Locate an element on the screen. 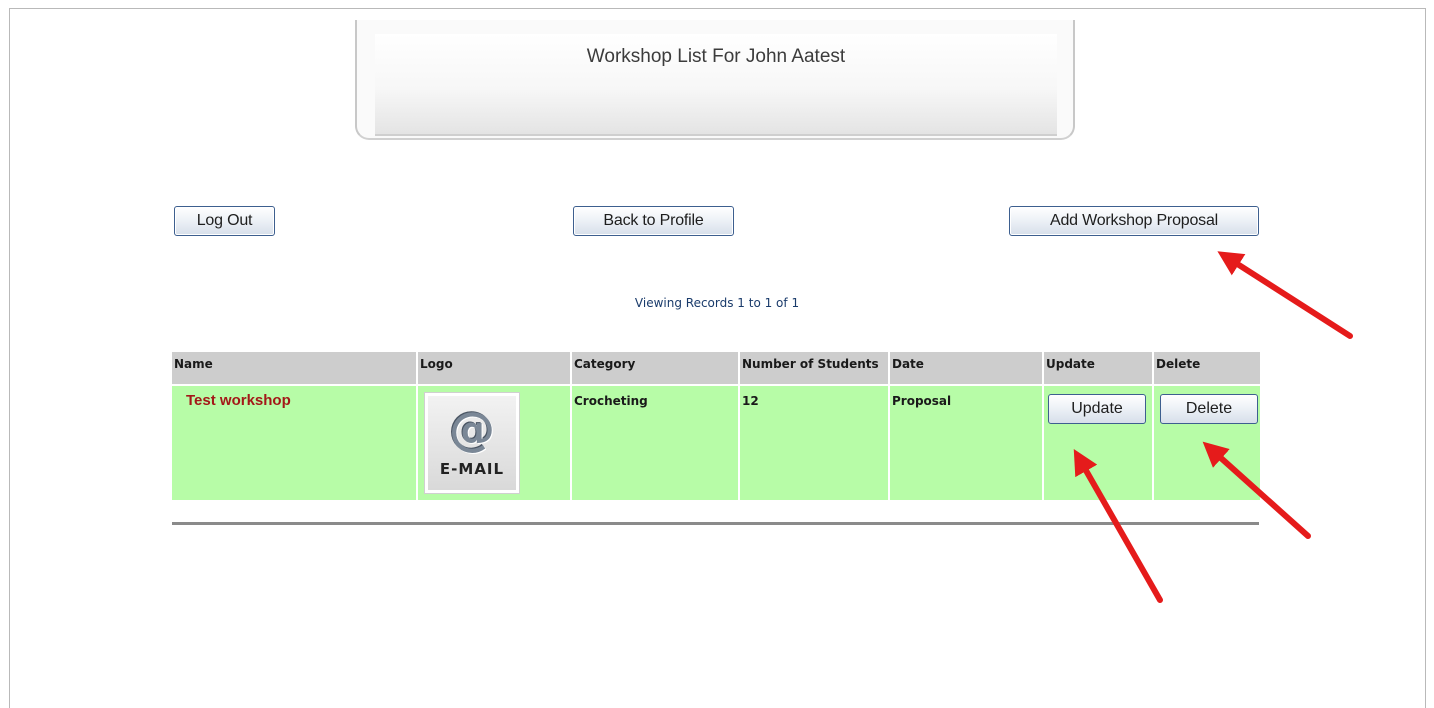  annotation-arrows is located at coordinates (1213, 427).